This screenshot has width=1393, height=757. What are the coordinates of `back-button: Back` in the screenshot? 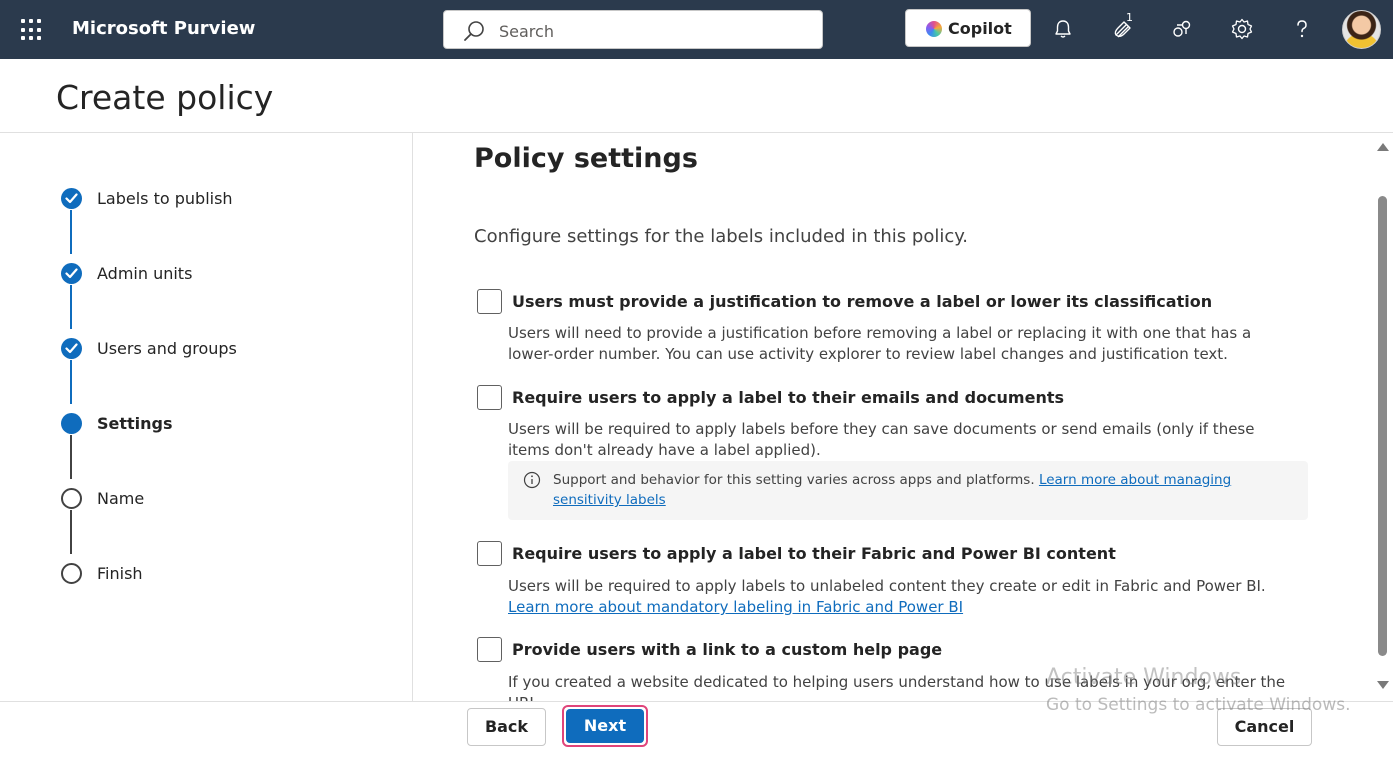 It's located at (506, 727).